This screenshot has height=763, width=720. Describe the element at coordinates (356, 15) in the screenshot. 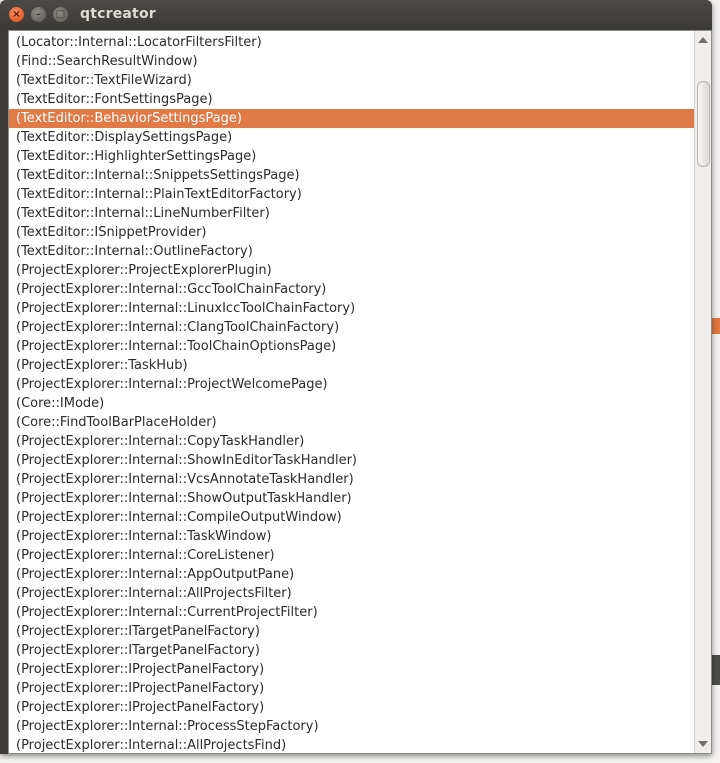

I see `window-titlebar: × – □ qtcreator` at that location.